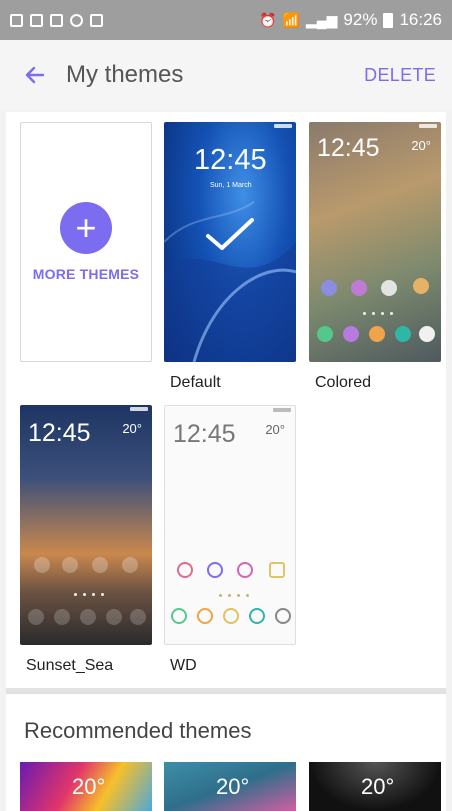  I want to click on clock-time: 16:26, so click(420, 19).